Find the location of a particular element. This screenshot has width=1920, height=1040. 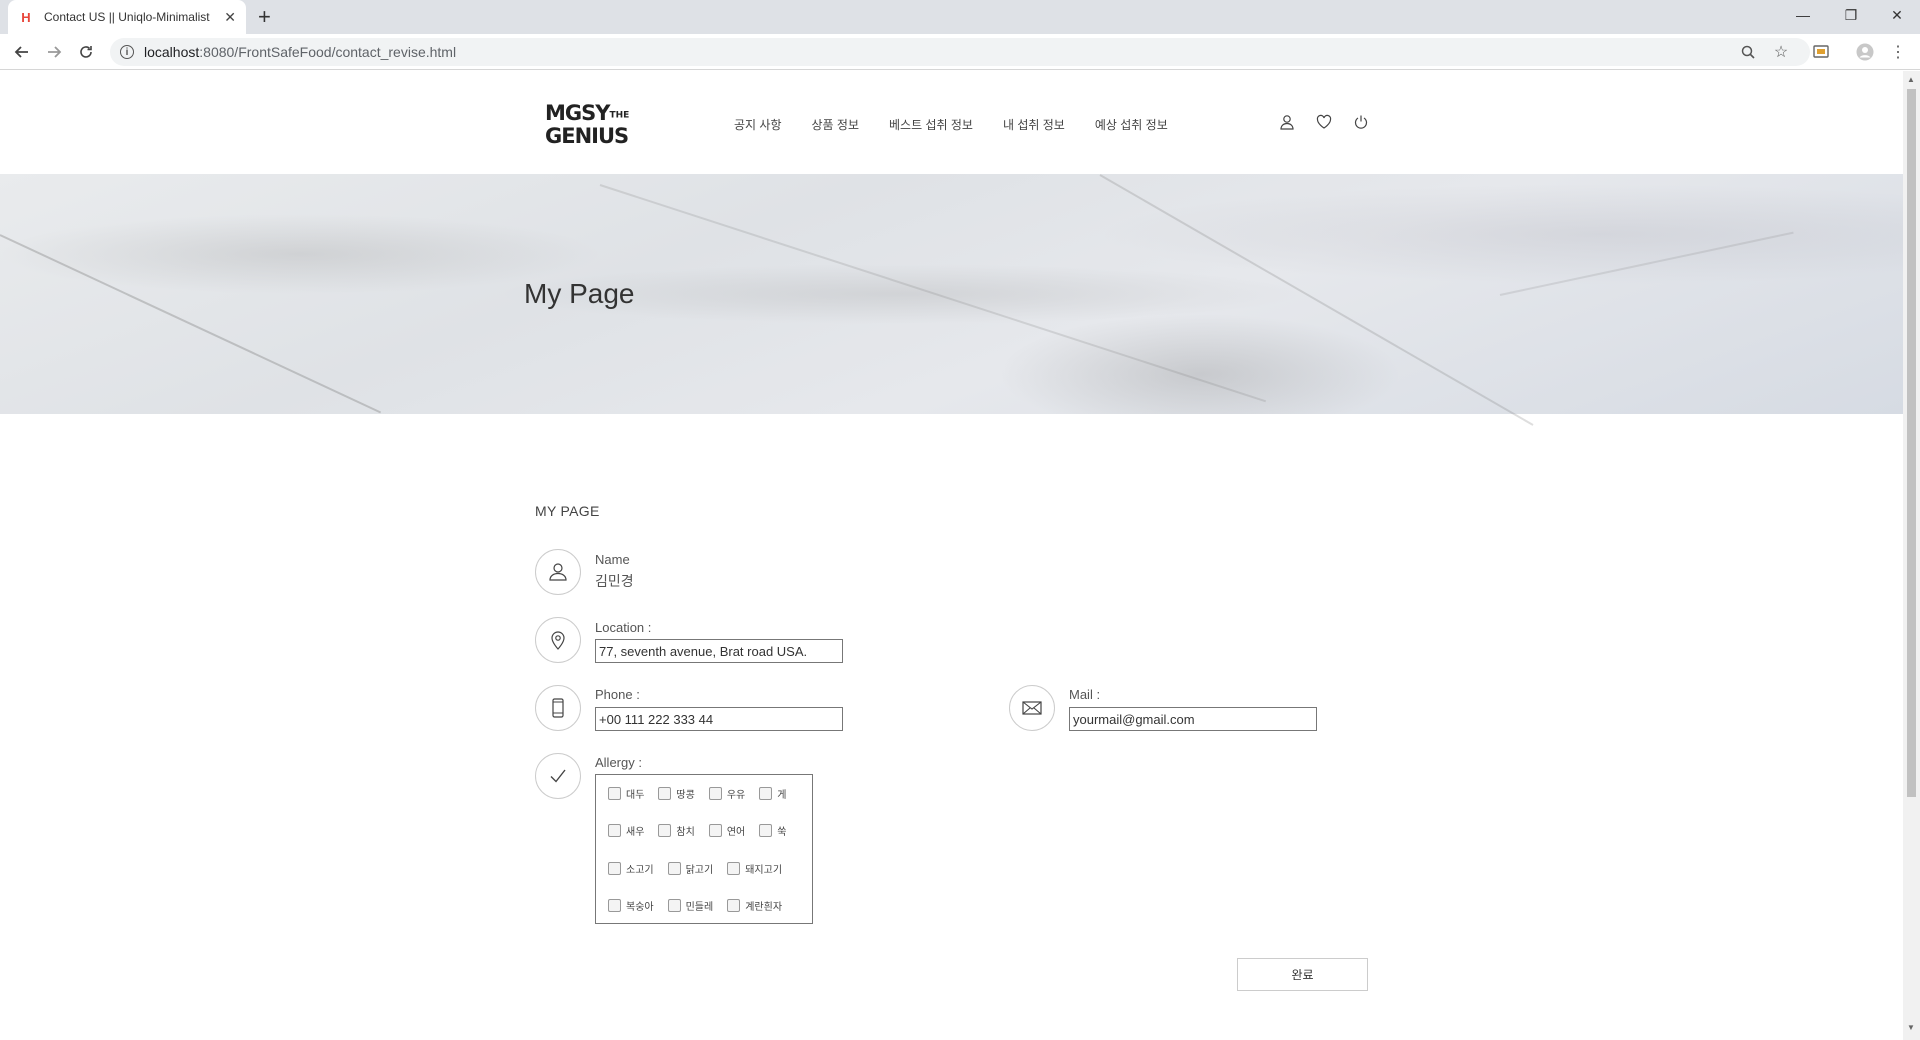

allergy-option: 돼지고기 is located at coordinates (754, 868).